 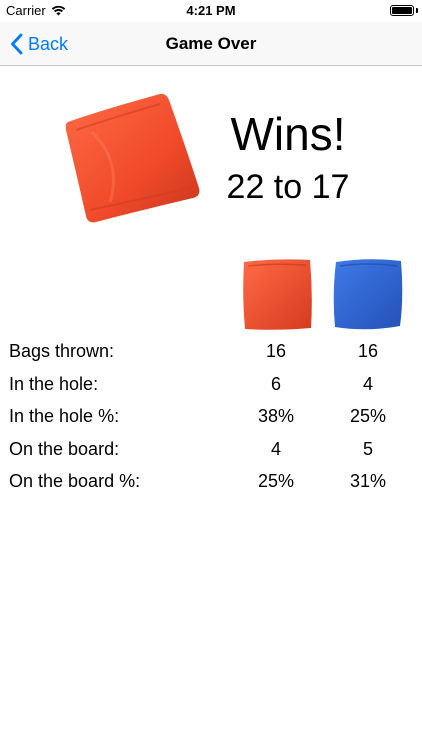 What do you see at coordinates (368, 294) in the screenshot?
I see `blue-team-beanbag-icon` at bounding box center [368, 294].